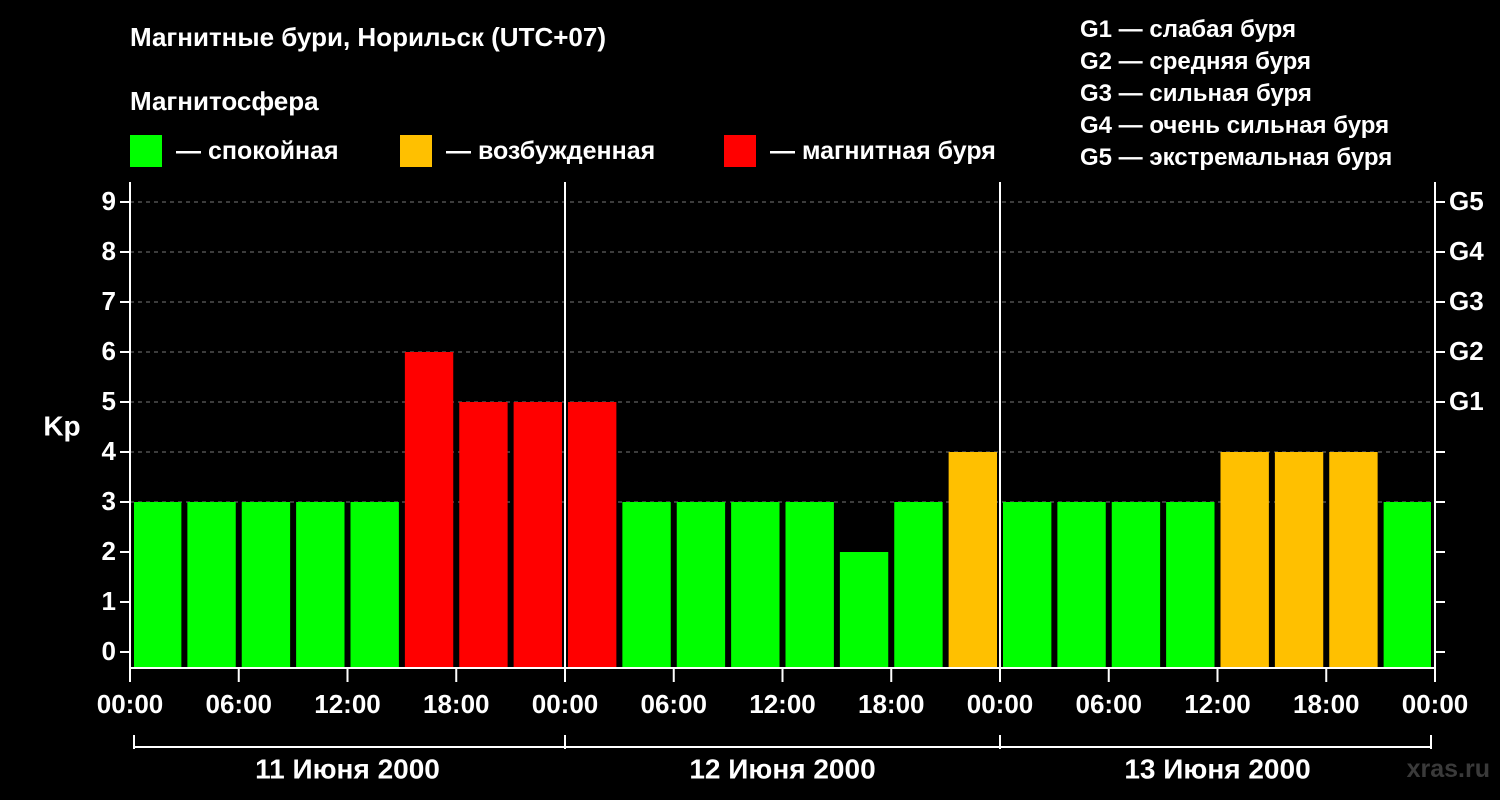  I want to click on g-scale-label: G4, so click(1466, 251).